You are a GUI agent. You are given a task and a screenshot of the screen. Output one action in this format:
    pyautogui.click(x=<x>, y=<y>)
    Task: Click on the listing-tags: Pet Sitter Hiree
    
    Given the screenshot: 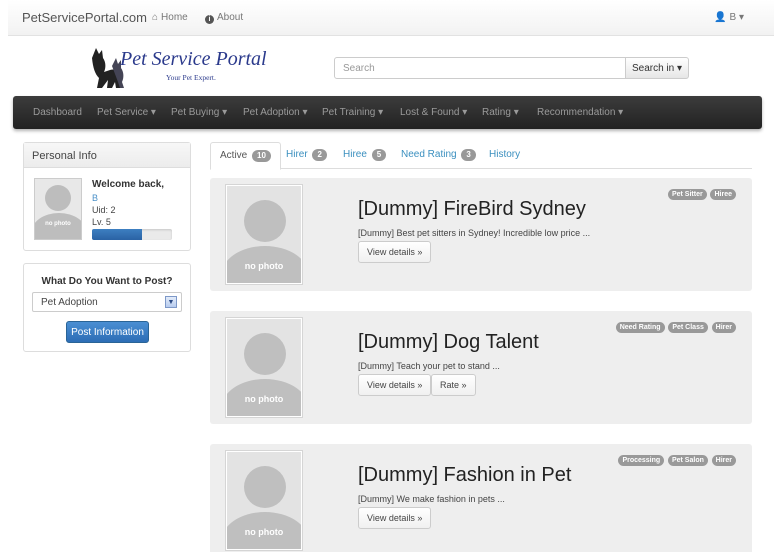 What is the action you would take?
    pyautogui.click(x=701, y=194)
    